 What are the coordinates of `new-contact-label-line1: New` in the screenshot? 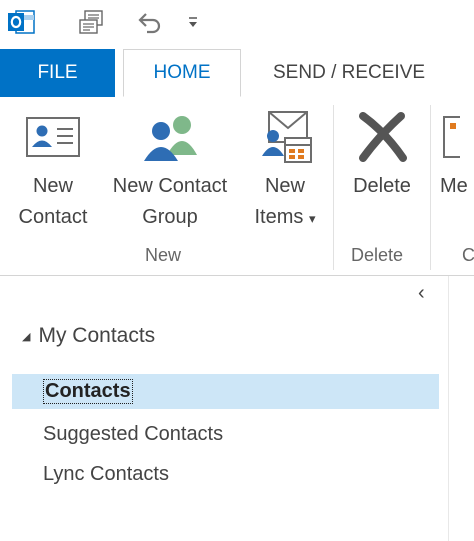 It's located at (52, 186).